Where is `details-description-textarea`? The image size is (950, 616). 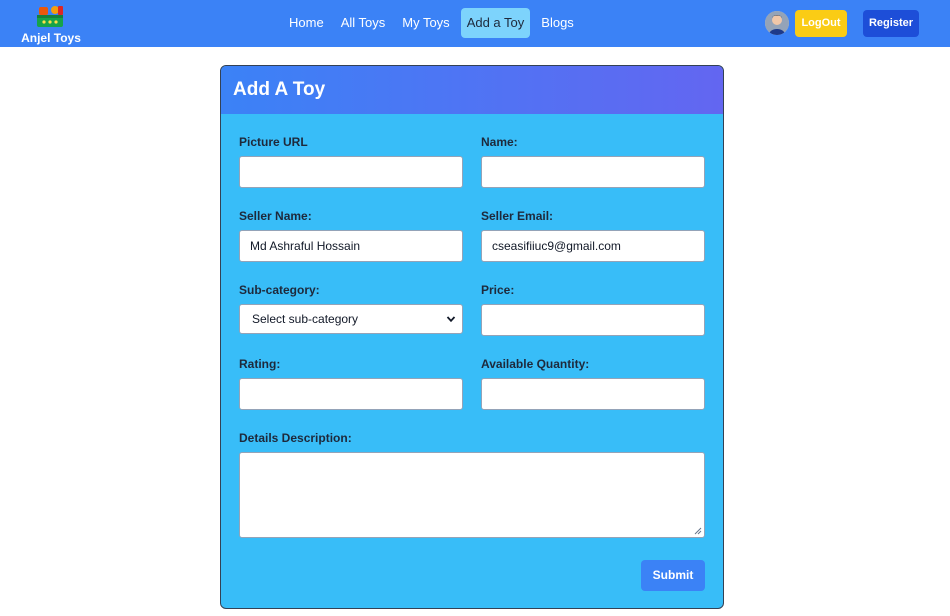
details-description-textarea is located at coordinates (472, 495).